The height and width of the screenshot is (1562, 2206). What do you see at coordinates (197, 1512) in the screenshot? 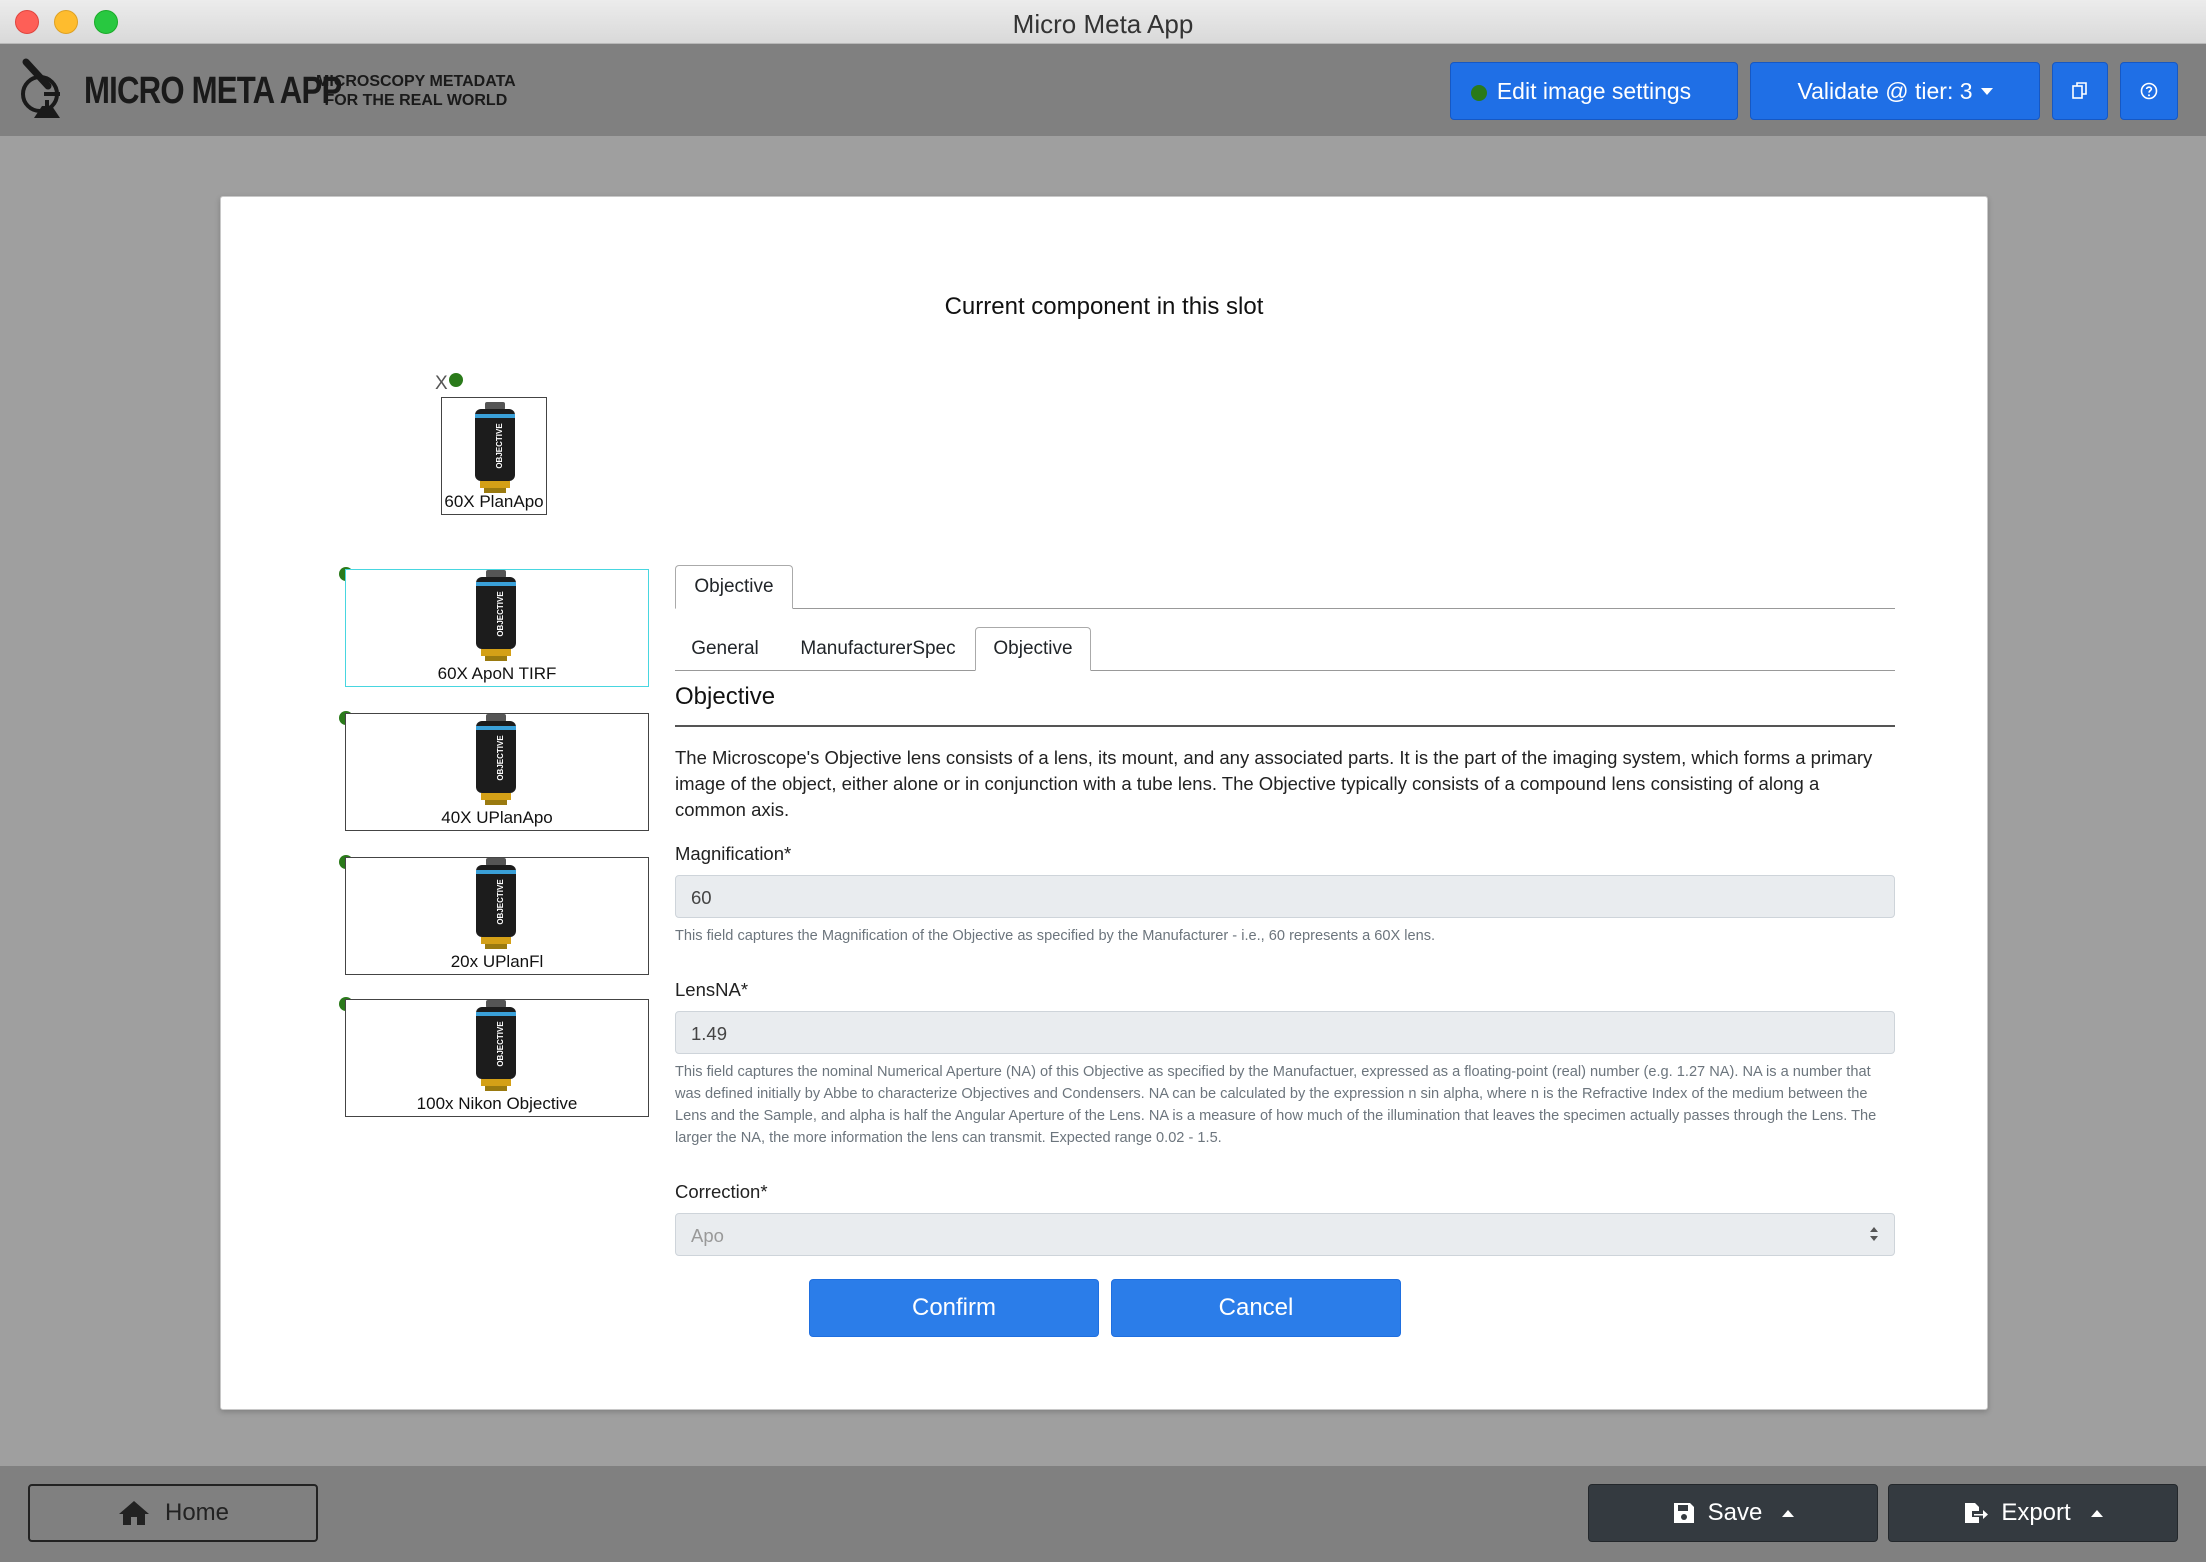
I see `home-label: Home` at bounding box center [197, 1512].